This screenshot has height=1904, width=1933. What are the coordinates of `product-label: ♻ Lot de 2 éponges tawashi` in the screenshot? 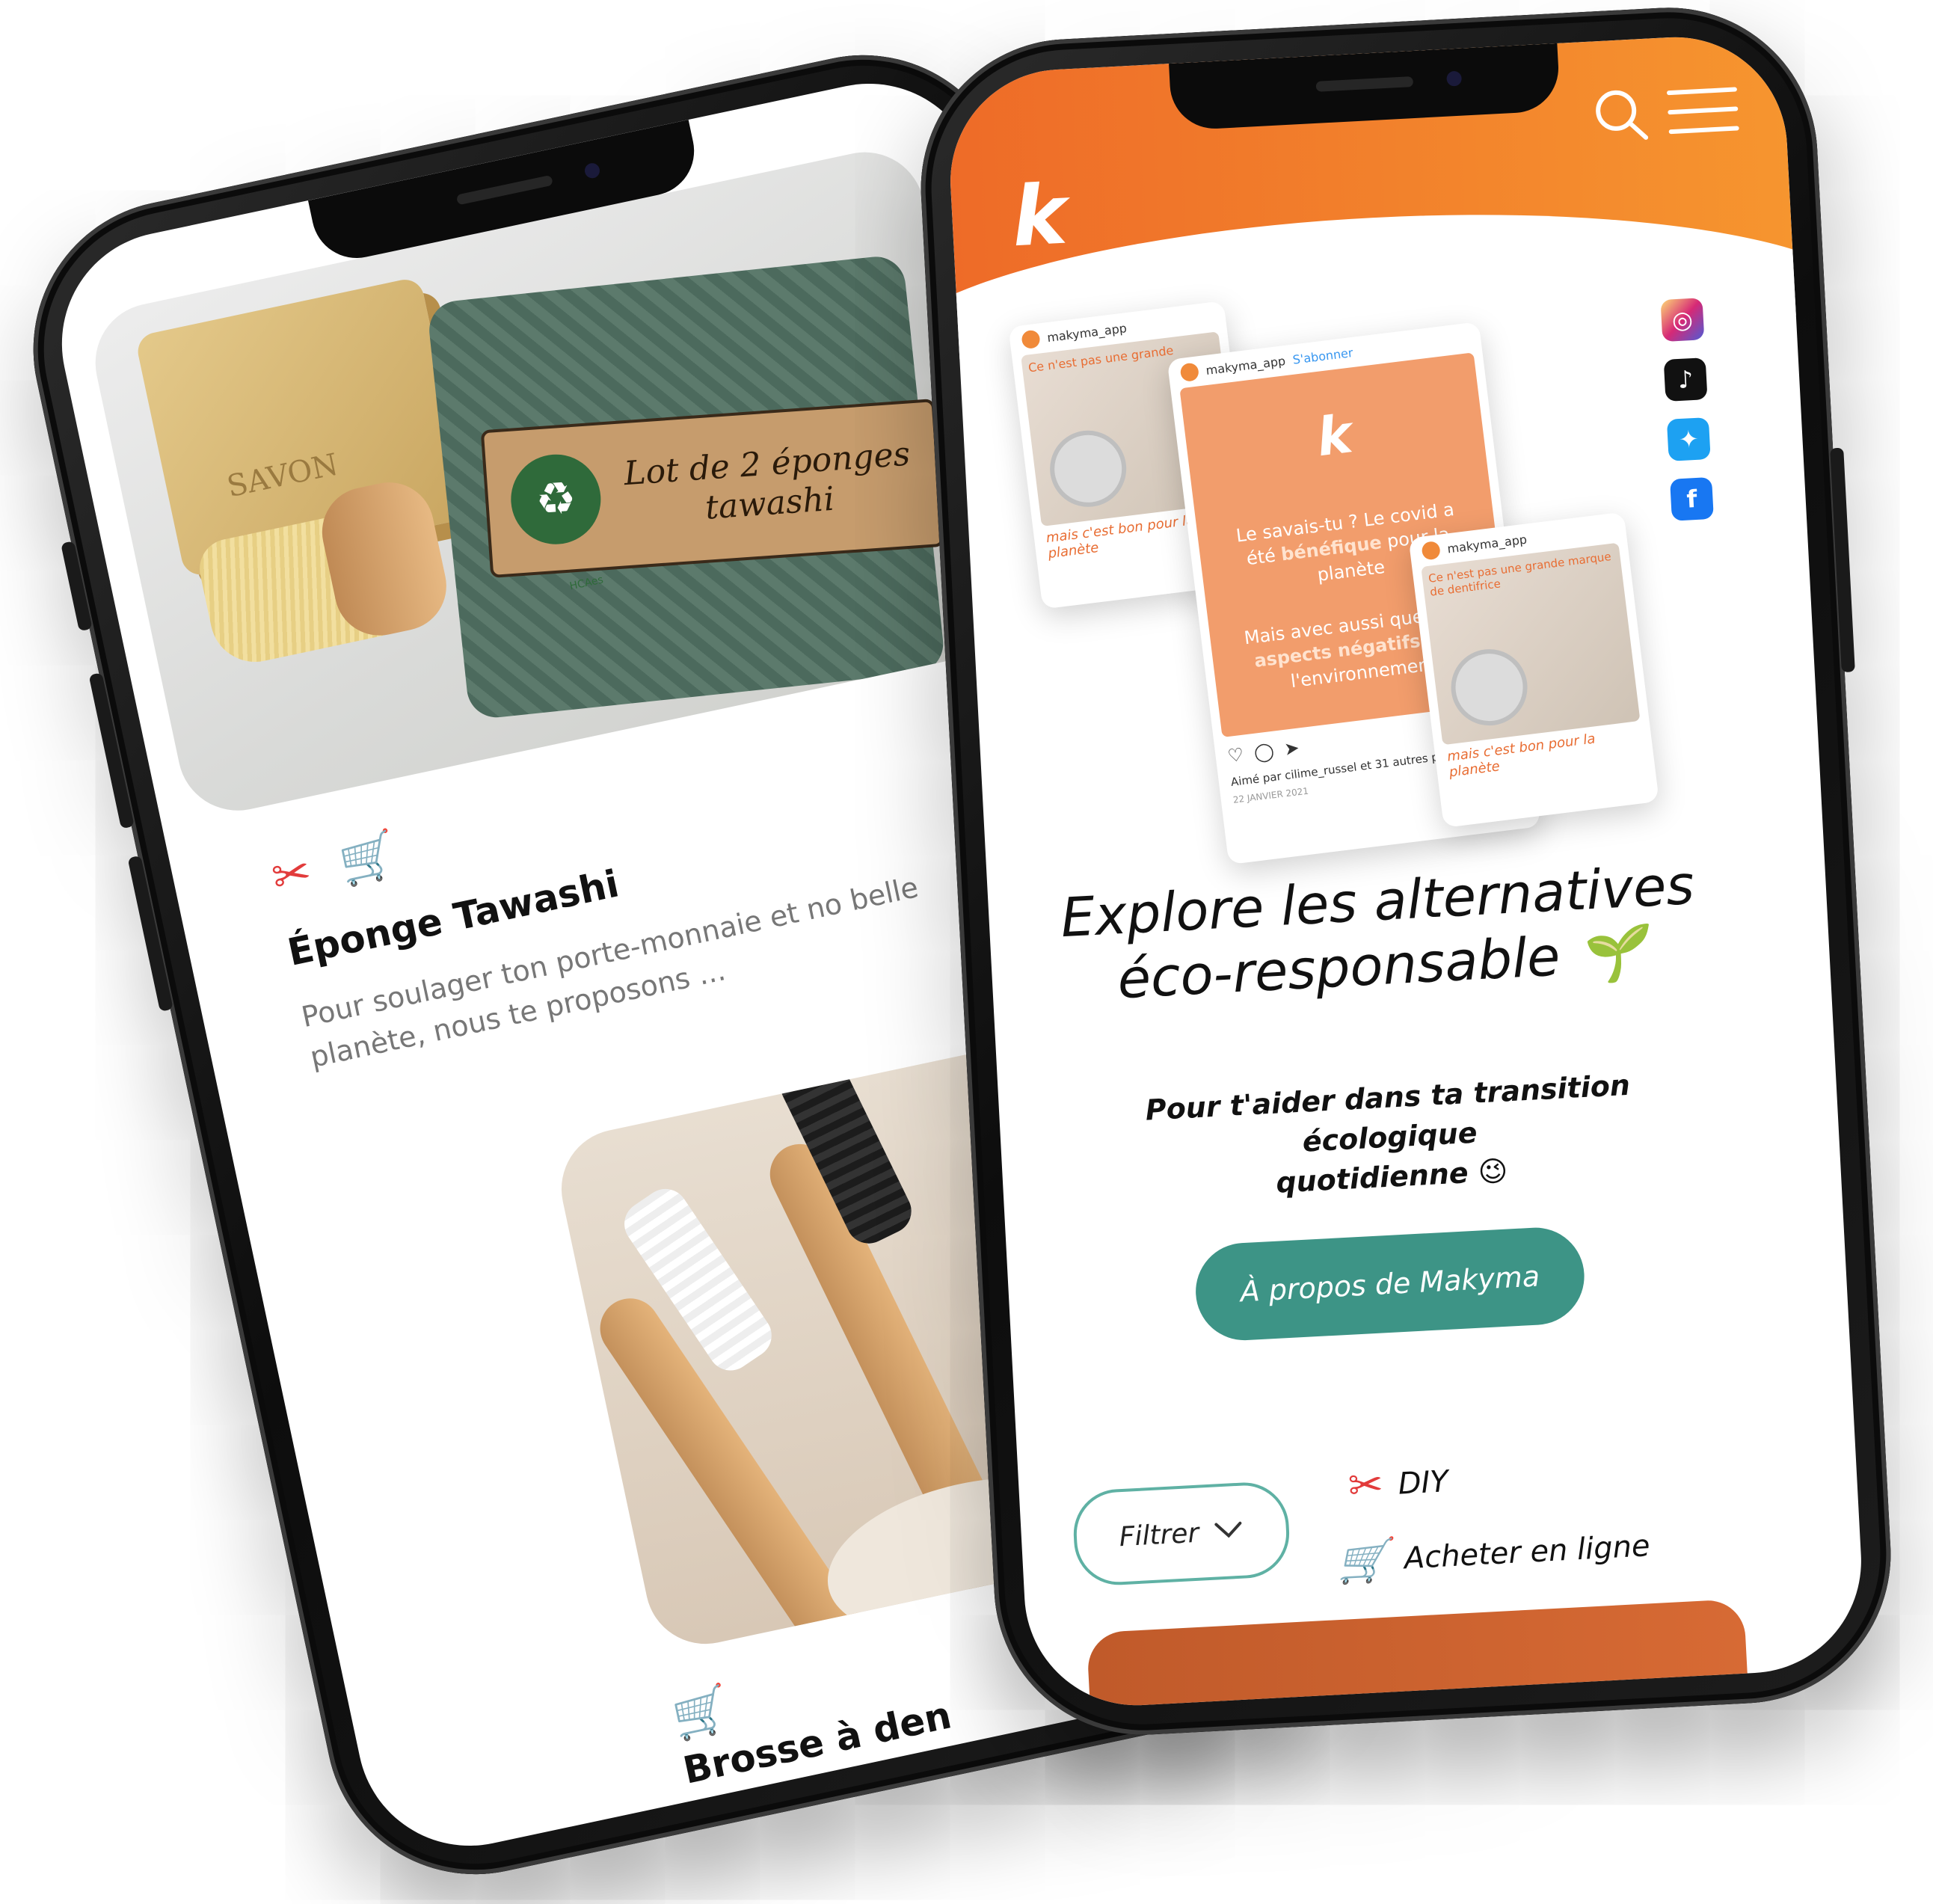 It's located at (712, 489).